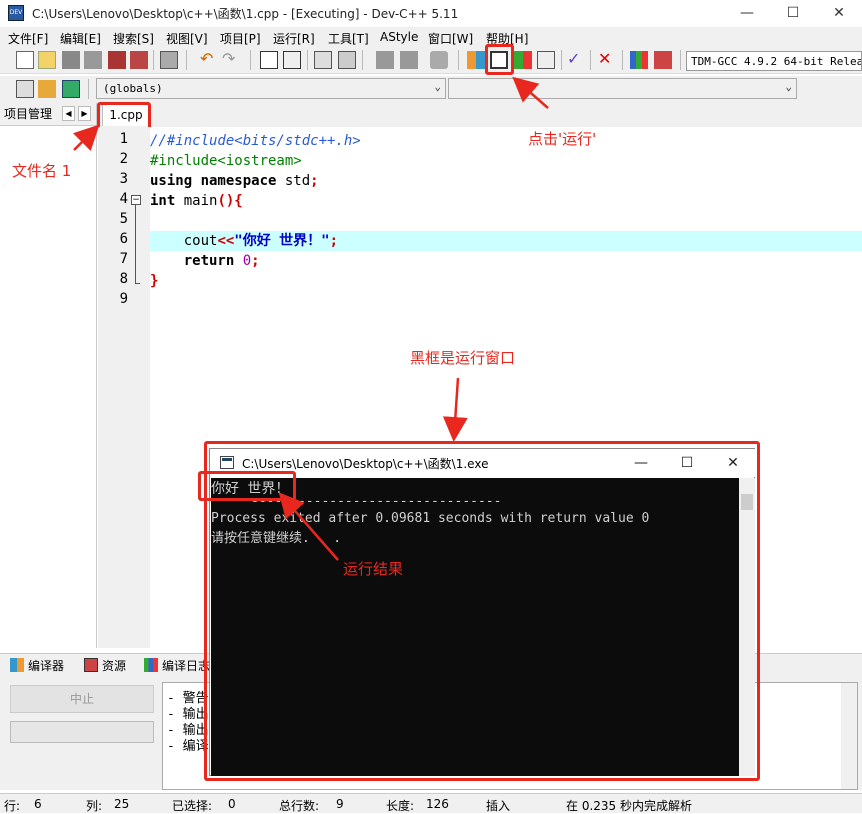 This screenshot has height=814, width=862. I want to click on run-result-highlight, so click(247, 486).